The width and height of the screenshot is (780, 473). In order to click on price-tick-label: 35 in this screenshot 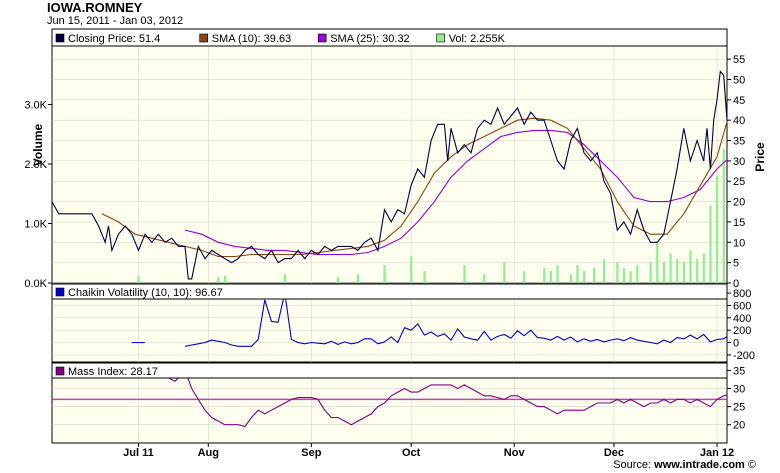, I will do `click(739, 142)`.